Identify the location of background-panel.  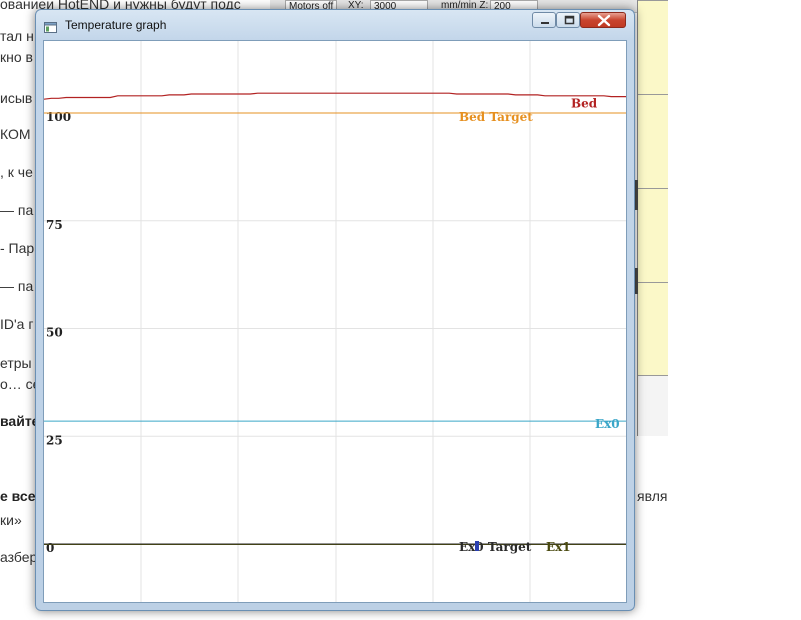
(652, 406).